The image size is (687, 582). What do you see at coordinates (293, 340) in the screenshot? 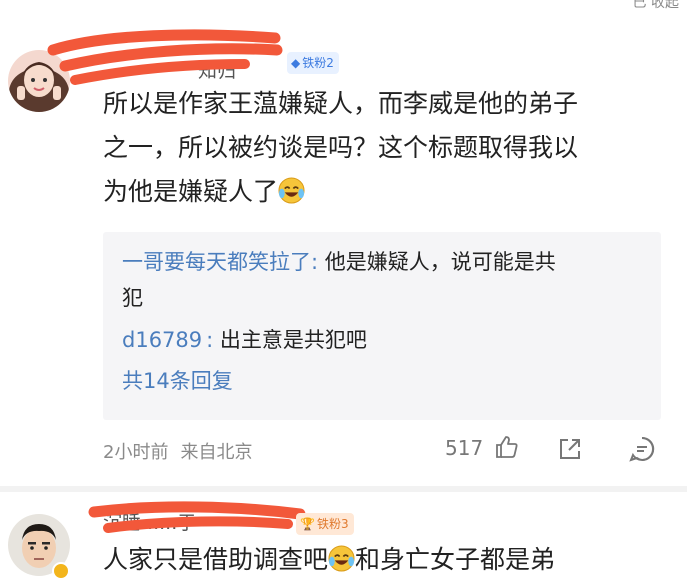
I see `reply-text: 出主意是共犯吧` at bounding box center [293, 340].